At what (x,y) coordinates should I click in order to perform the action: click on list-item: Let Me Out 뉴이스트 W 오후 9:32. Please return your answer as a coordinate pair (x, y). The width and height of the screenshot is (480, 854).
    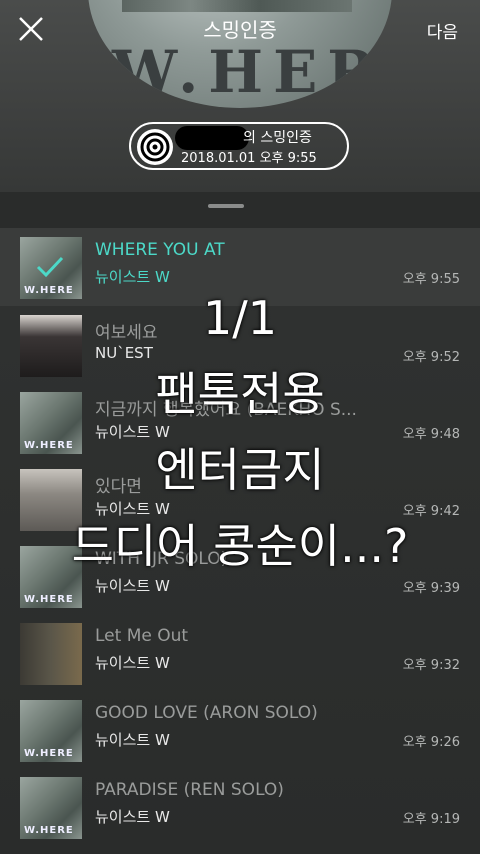
    Looking at the image, I should click on (240, 653).